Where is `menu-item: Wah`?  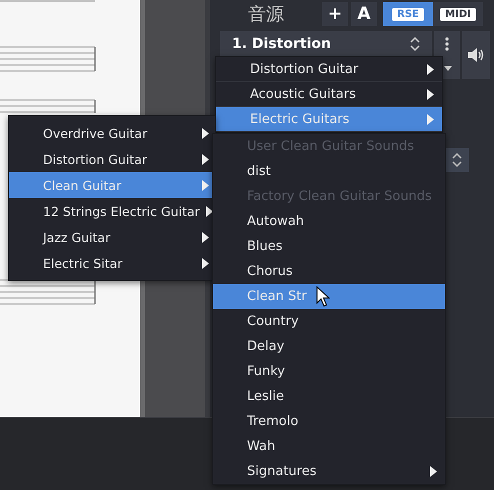
menu-item: Wah is located at coordinates (329, 446).